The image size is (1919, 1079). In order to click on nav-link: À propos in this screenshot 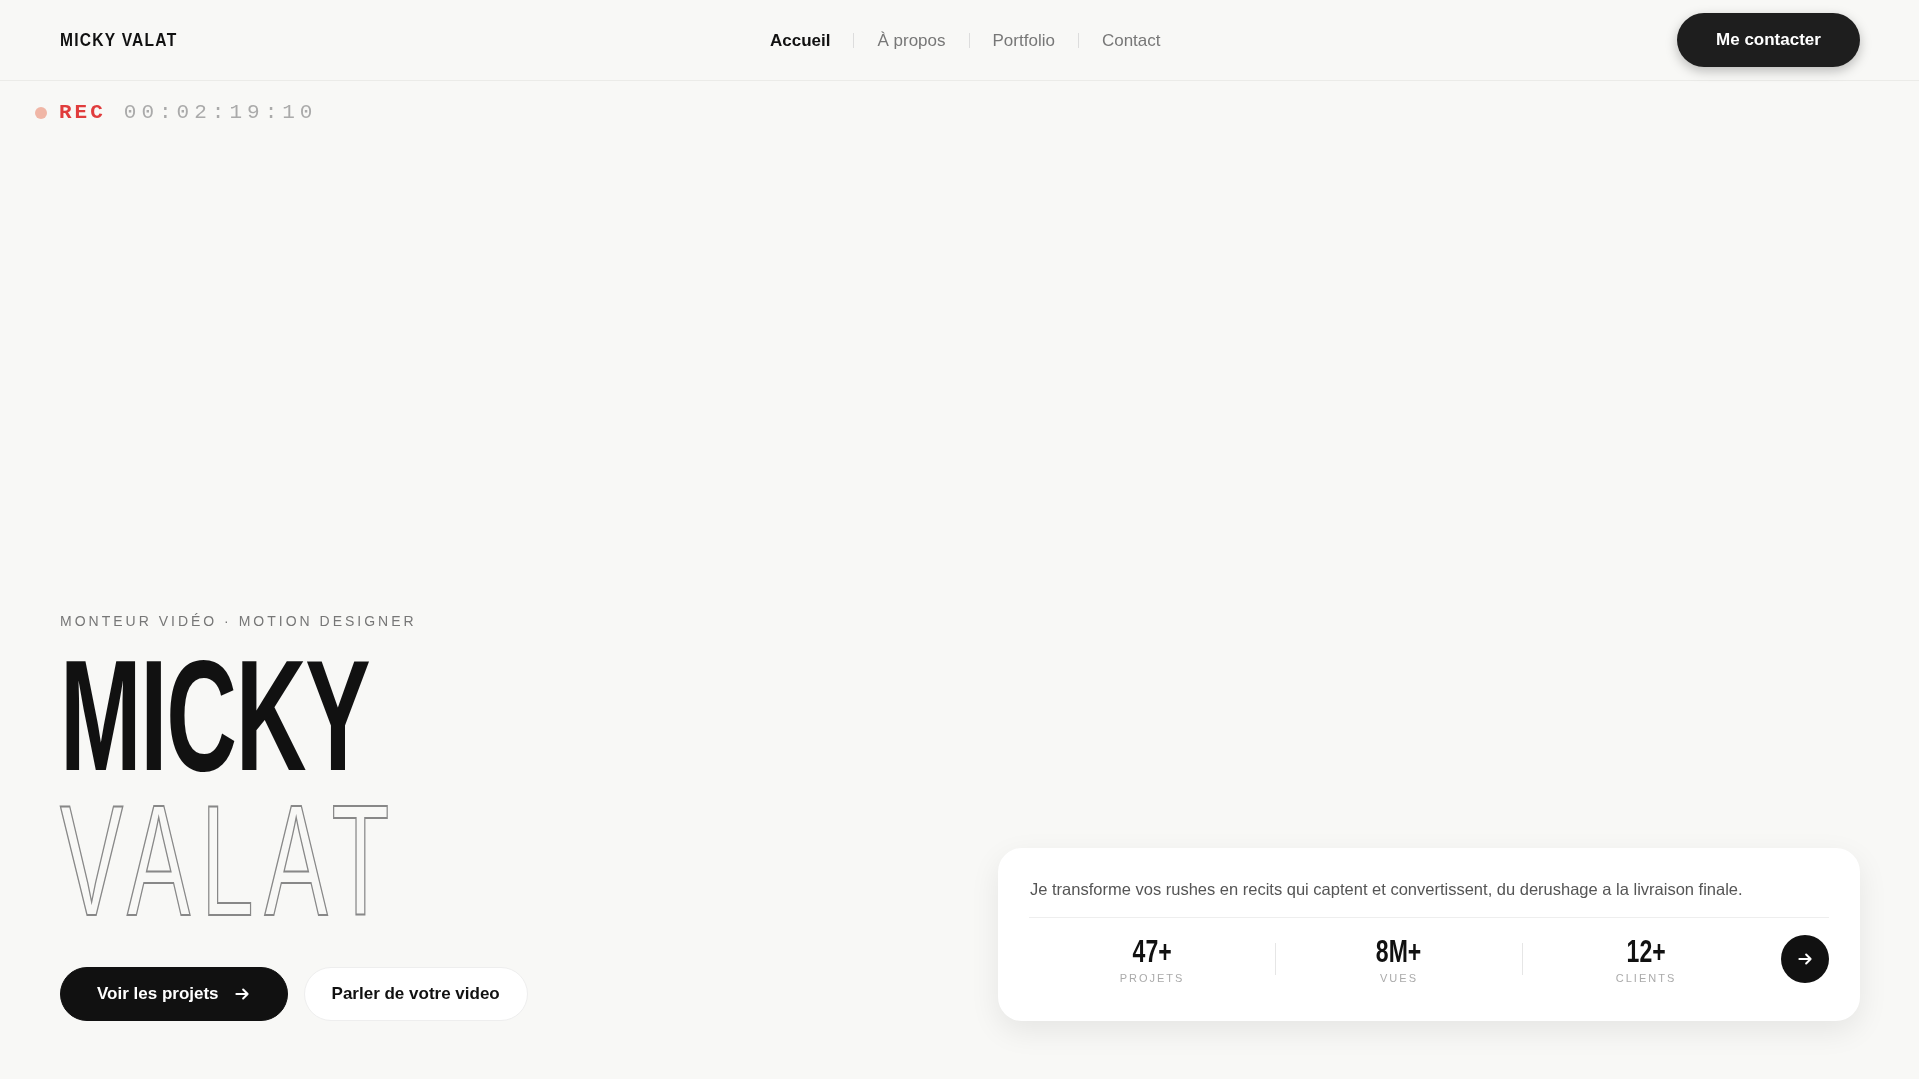, I will do `click(911, 40)`.